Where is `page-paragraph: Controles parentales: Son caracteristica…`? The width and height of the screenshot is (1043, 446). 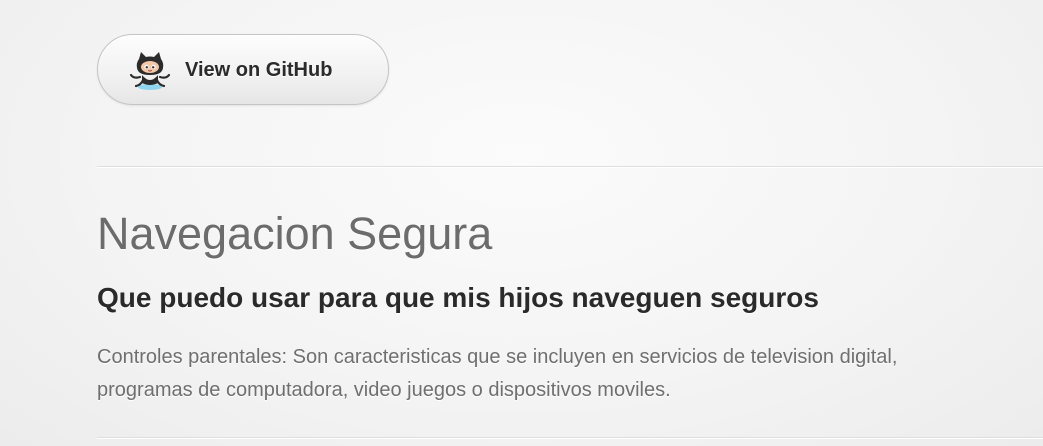 page-paragraph: Controles parentales: Son caracteristica… is located at coordinates (497, 373).